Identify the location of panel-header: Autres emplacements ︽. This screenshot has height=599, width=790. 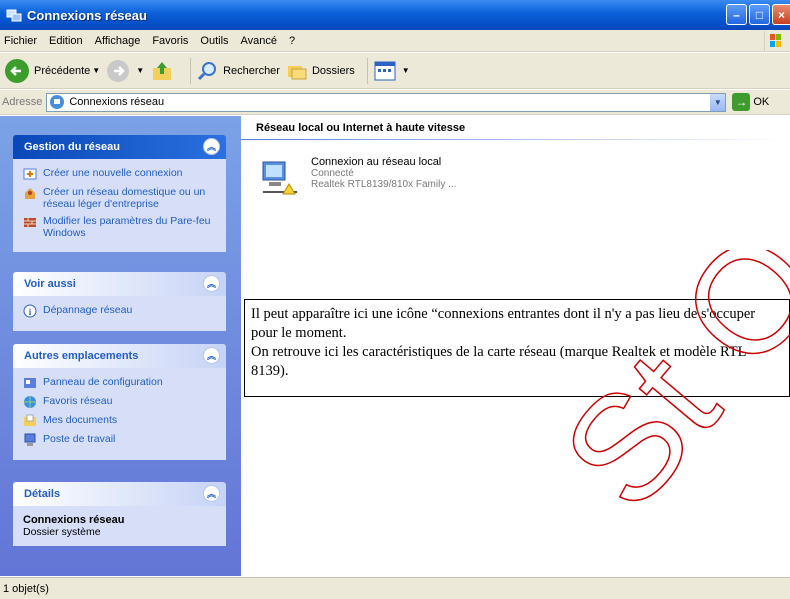
(119, 356).